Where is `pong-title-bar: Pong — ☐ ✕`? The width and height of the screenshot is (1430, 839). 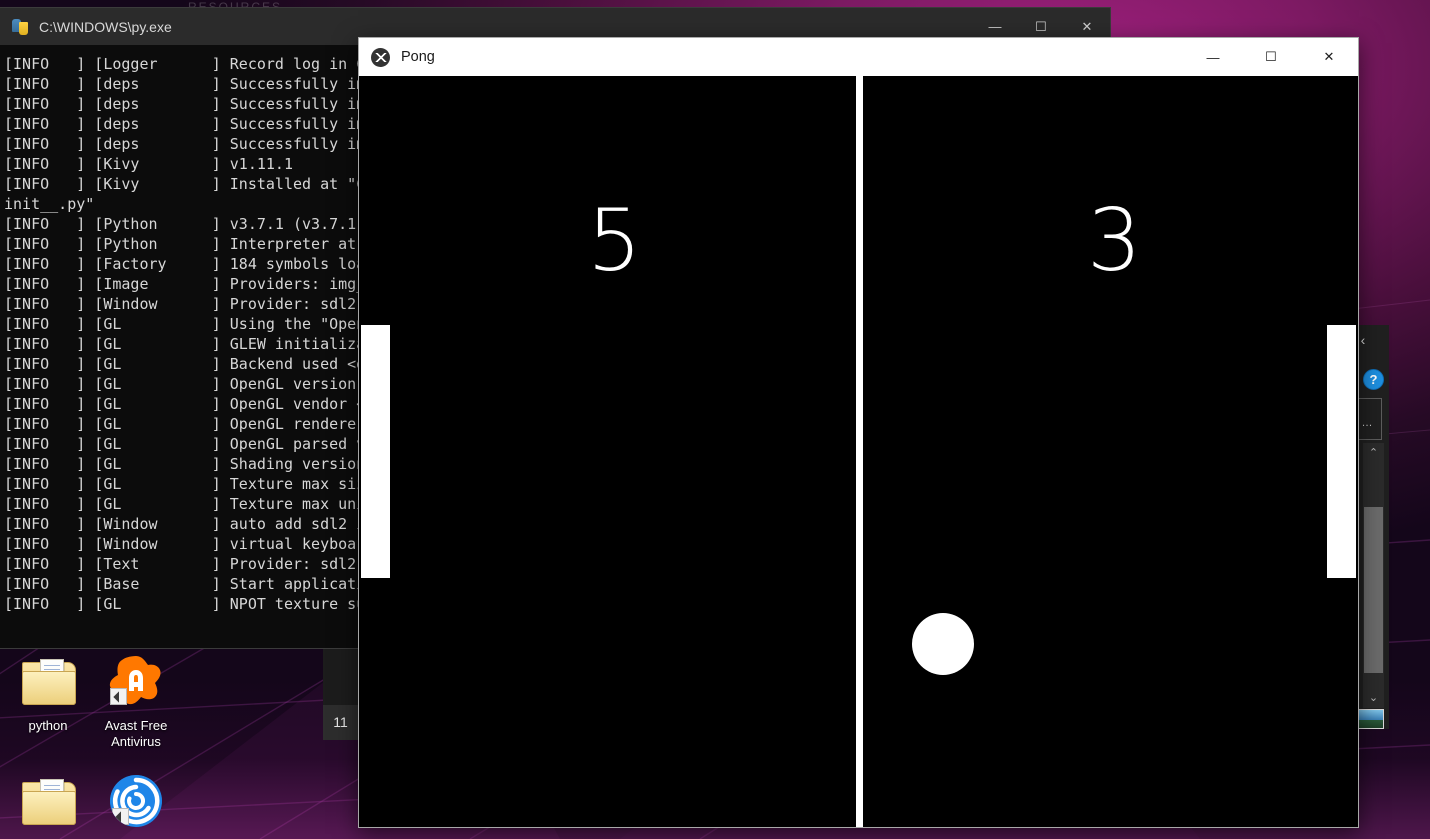 pong-title-bar: Pong — ☐ ✕ is located at coordinates (858, 57).